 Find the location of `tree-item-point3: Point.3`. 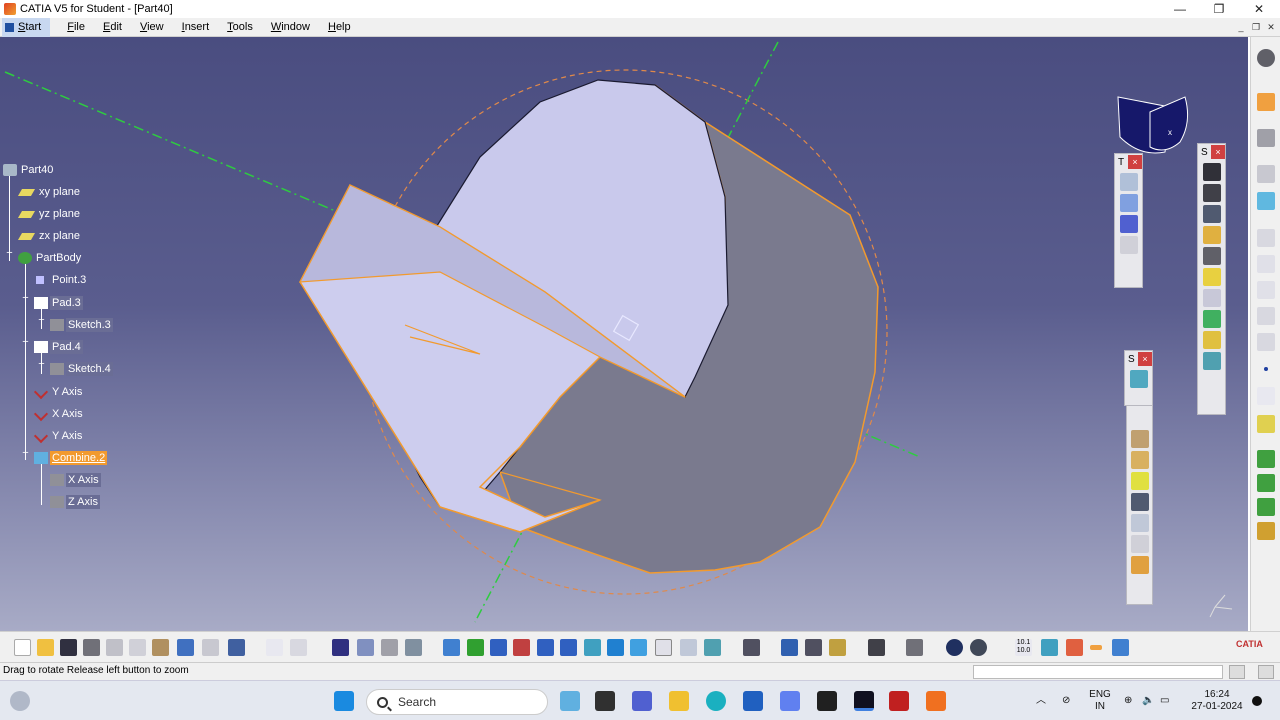

tree-item-point3: Point.3 is located at coordinates (62, 280).